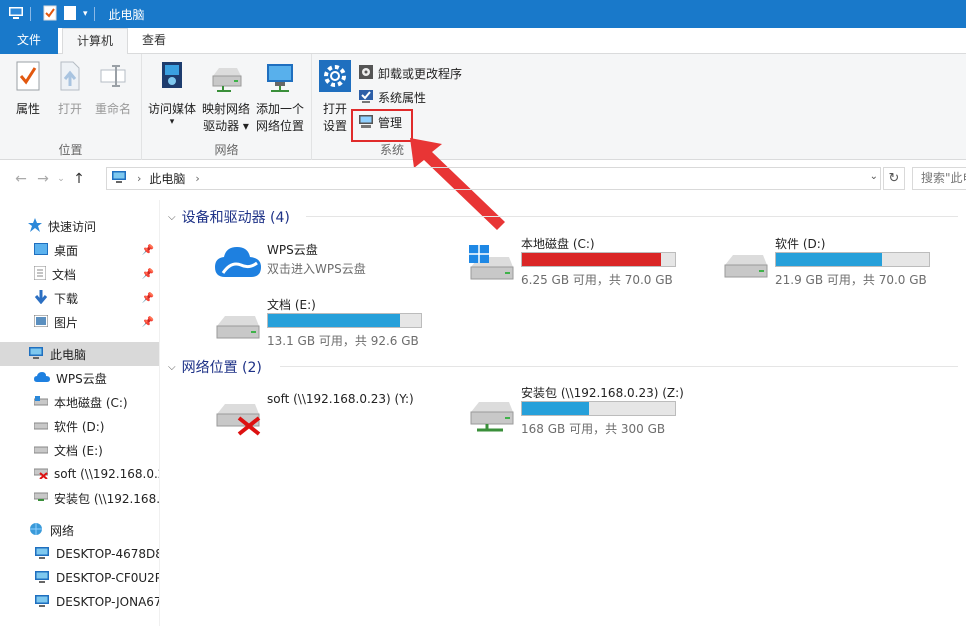 Image resolution: width=966 pixels, height=626 pixels. I want to click on sidebar-item-drive-z: 安装包 (\\192.168.0.23) (Z:), so click(80, 498).